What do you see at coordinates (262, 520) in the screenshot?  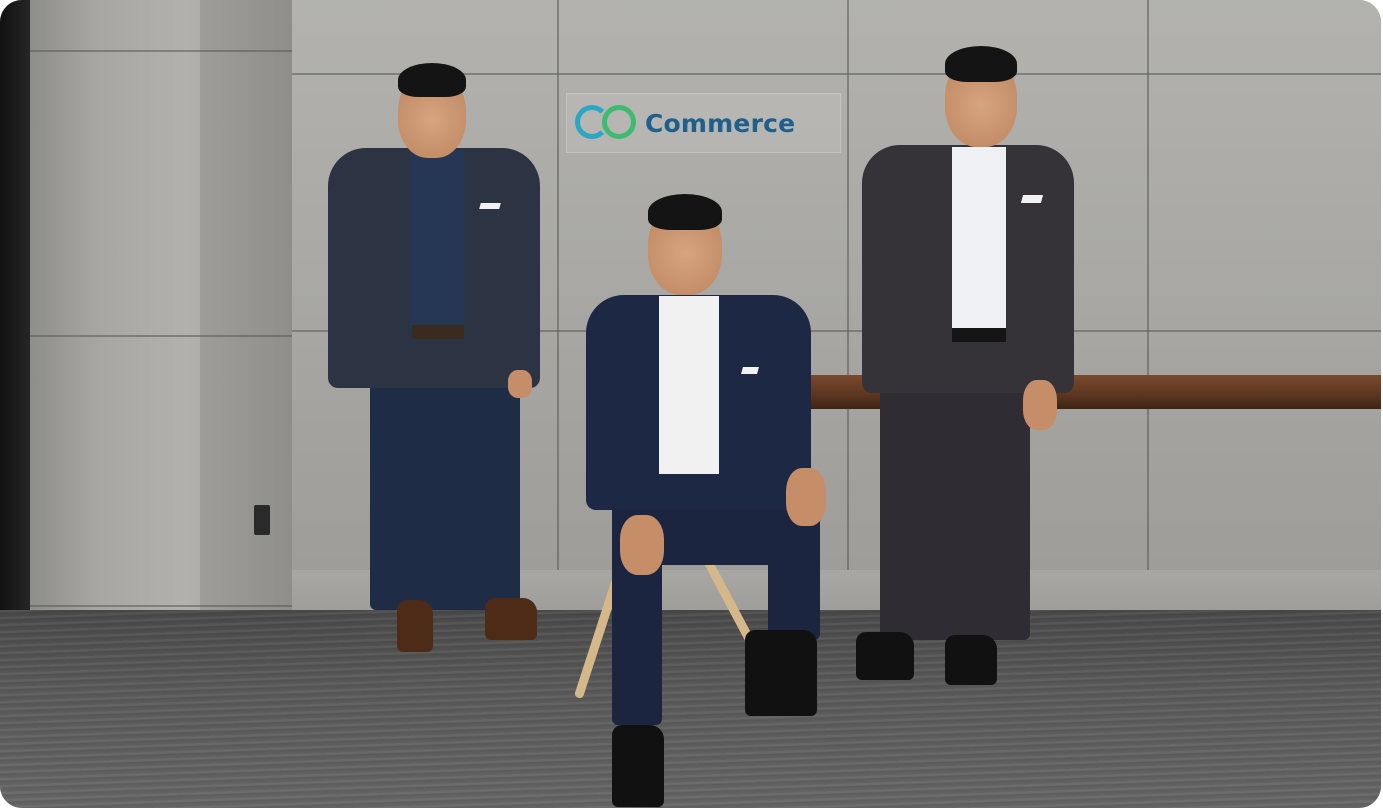 I see `wall-outlet` at bounding box center [262, 520].